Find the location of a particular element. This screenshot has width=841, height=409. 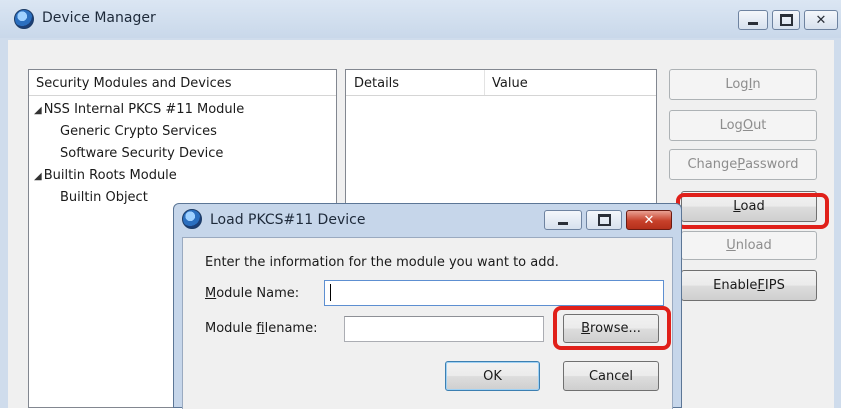

details-header-row: Details Value is located at coordinates (501, 83).